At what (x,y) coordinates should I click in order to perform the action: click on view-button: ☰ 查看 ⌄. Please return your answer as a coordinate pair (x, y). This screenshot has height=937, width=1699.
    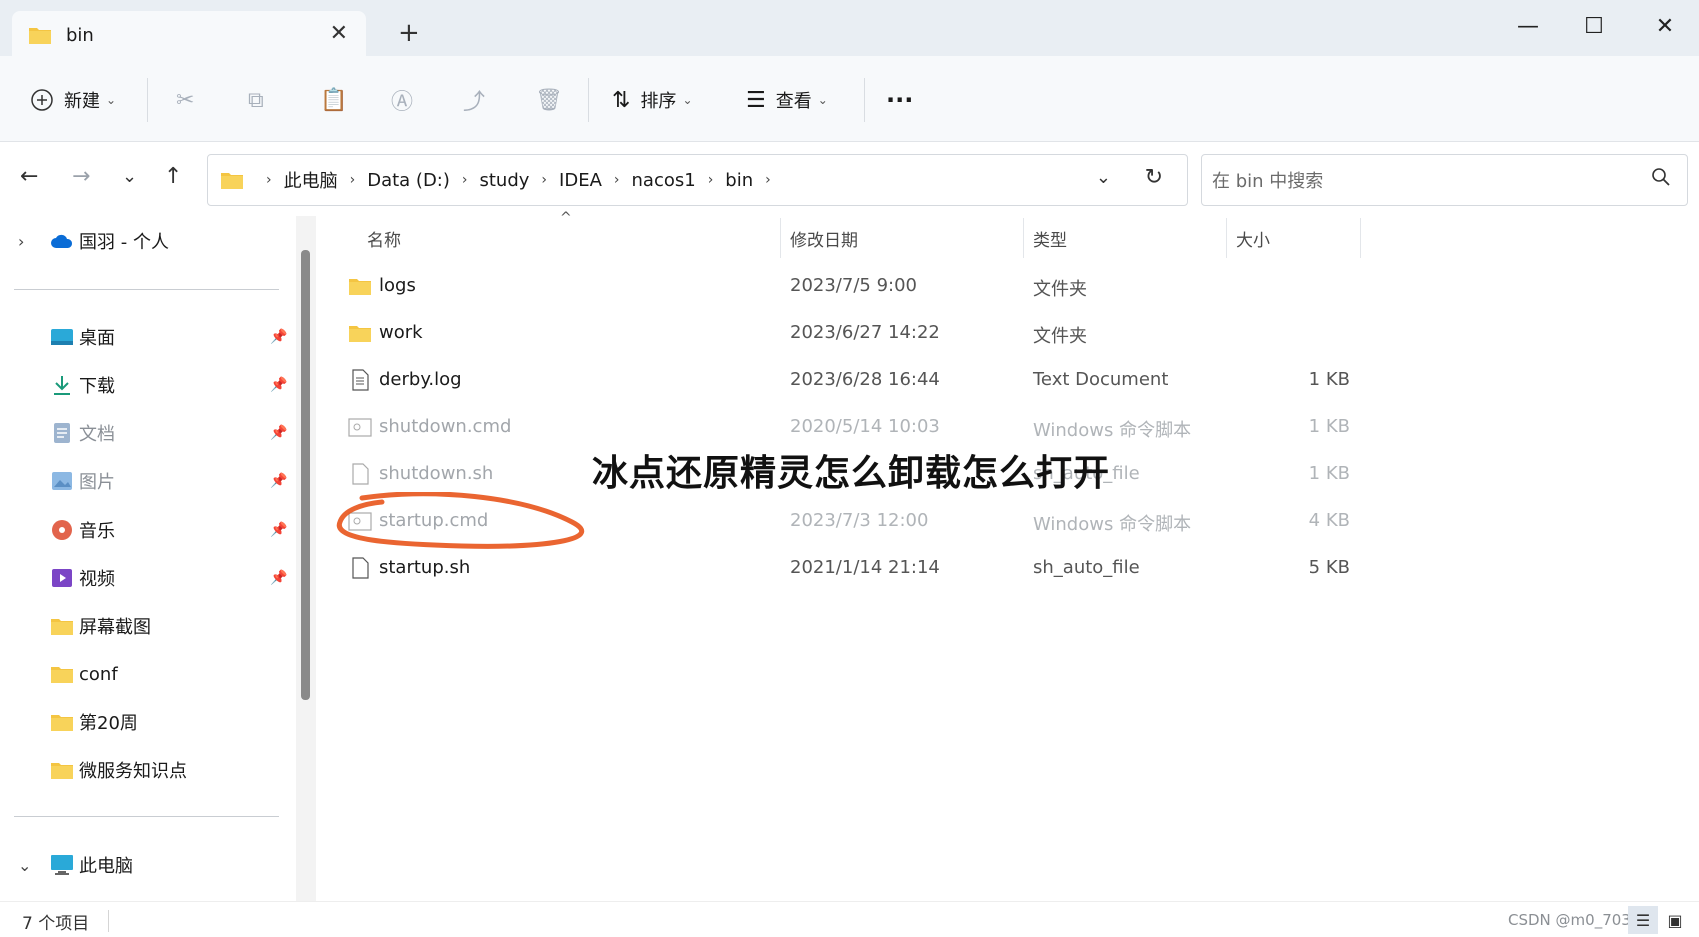
    Looking at the image, I should click on (787, 100).